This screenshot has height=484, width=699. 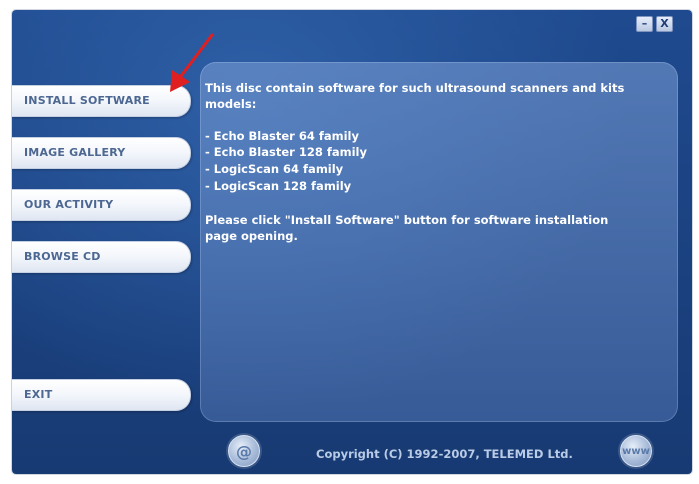 What do you see at coordinates (251, 236) in the screenshot?
I see `instruction-text-line2: page opening.` at bounding box center [251, 236].